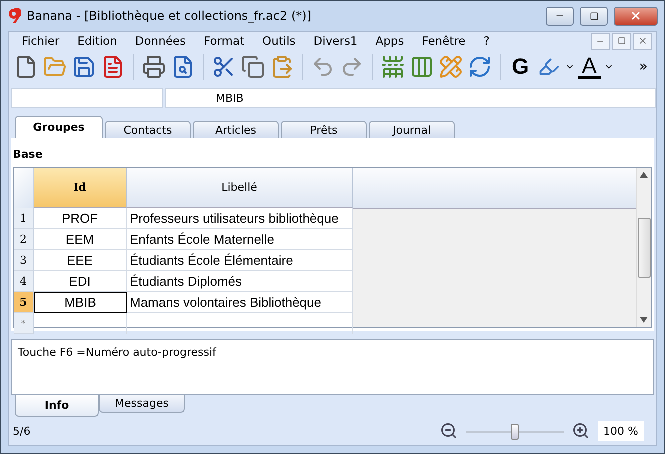 This screenshot has width=665, height=454. What do you see at coordinates (324, 129) in the screenshot?
I see `tab: Prêts` at bounding box center [324, 129].